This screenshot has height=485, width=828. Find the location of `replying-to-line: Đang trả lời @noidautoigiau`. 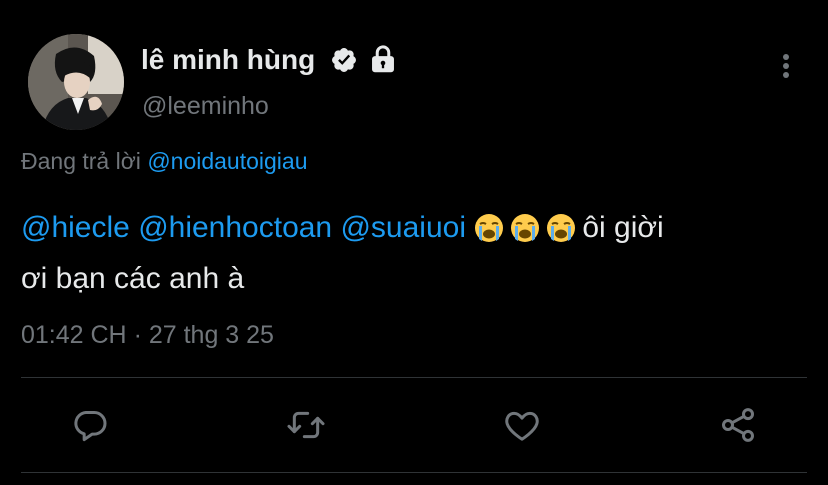

replying-to-line: Đang trả lời @noidautoigiau is located at coordinates (164, 161).